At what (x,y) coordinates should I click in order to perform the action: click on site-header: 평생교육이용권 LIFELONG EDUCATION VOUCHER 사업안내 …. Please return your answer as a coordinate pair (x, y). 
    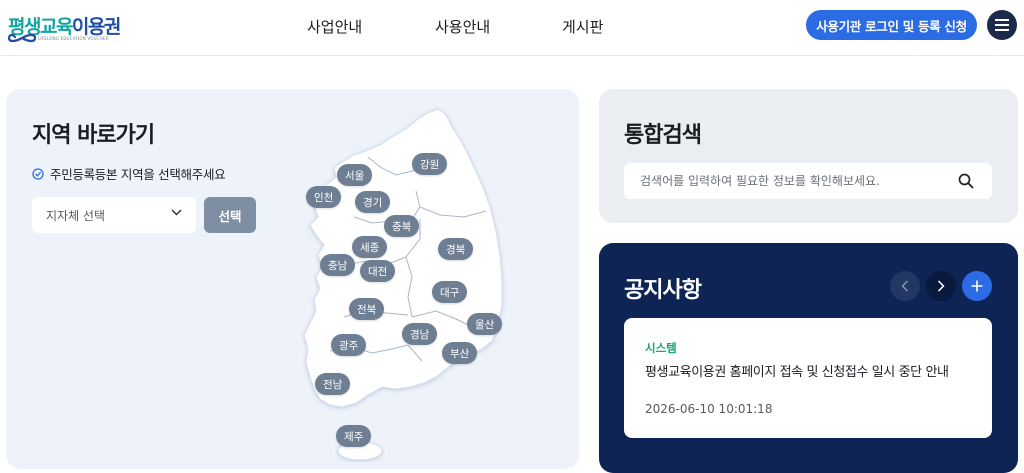
    Looking at the image, I should click on (512, 28).